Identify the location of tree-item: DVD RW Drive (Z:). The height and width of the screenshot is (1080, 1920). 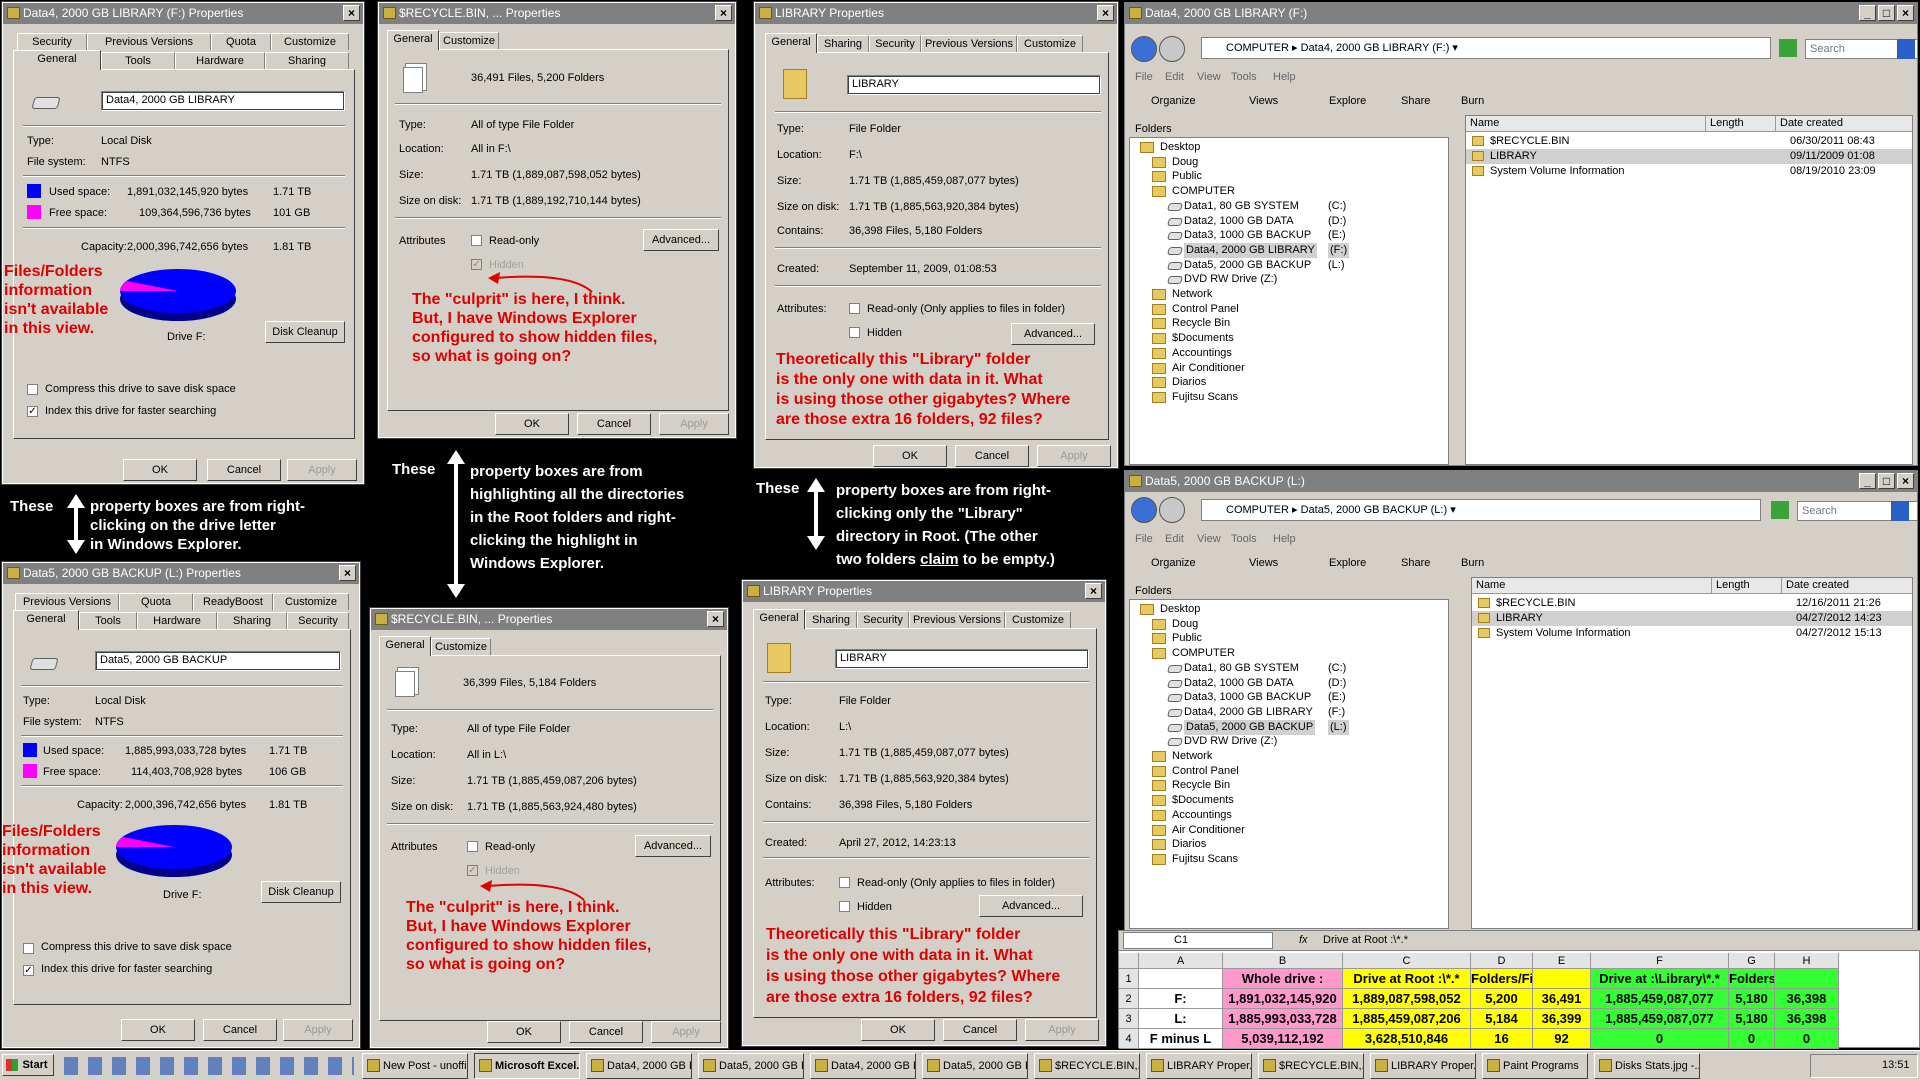
(1230, 741).